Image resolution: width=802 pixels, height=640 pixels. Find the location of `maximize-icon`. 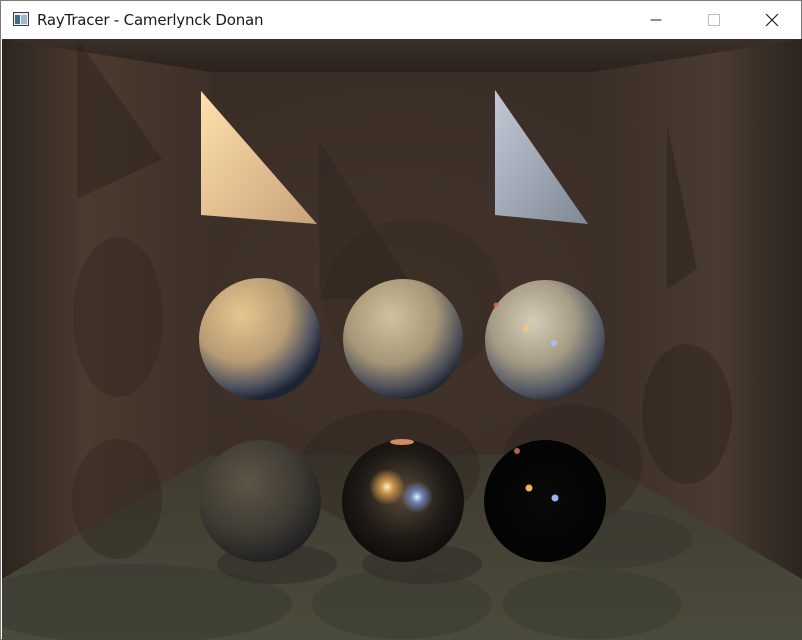

maximize-icon is located at coordinates (714, 20).